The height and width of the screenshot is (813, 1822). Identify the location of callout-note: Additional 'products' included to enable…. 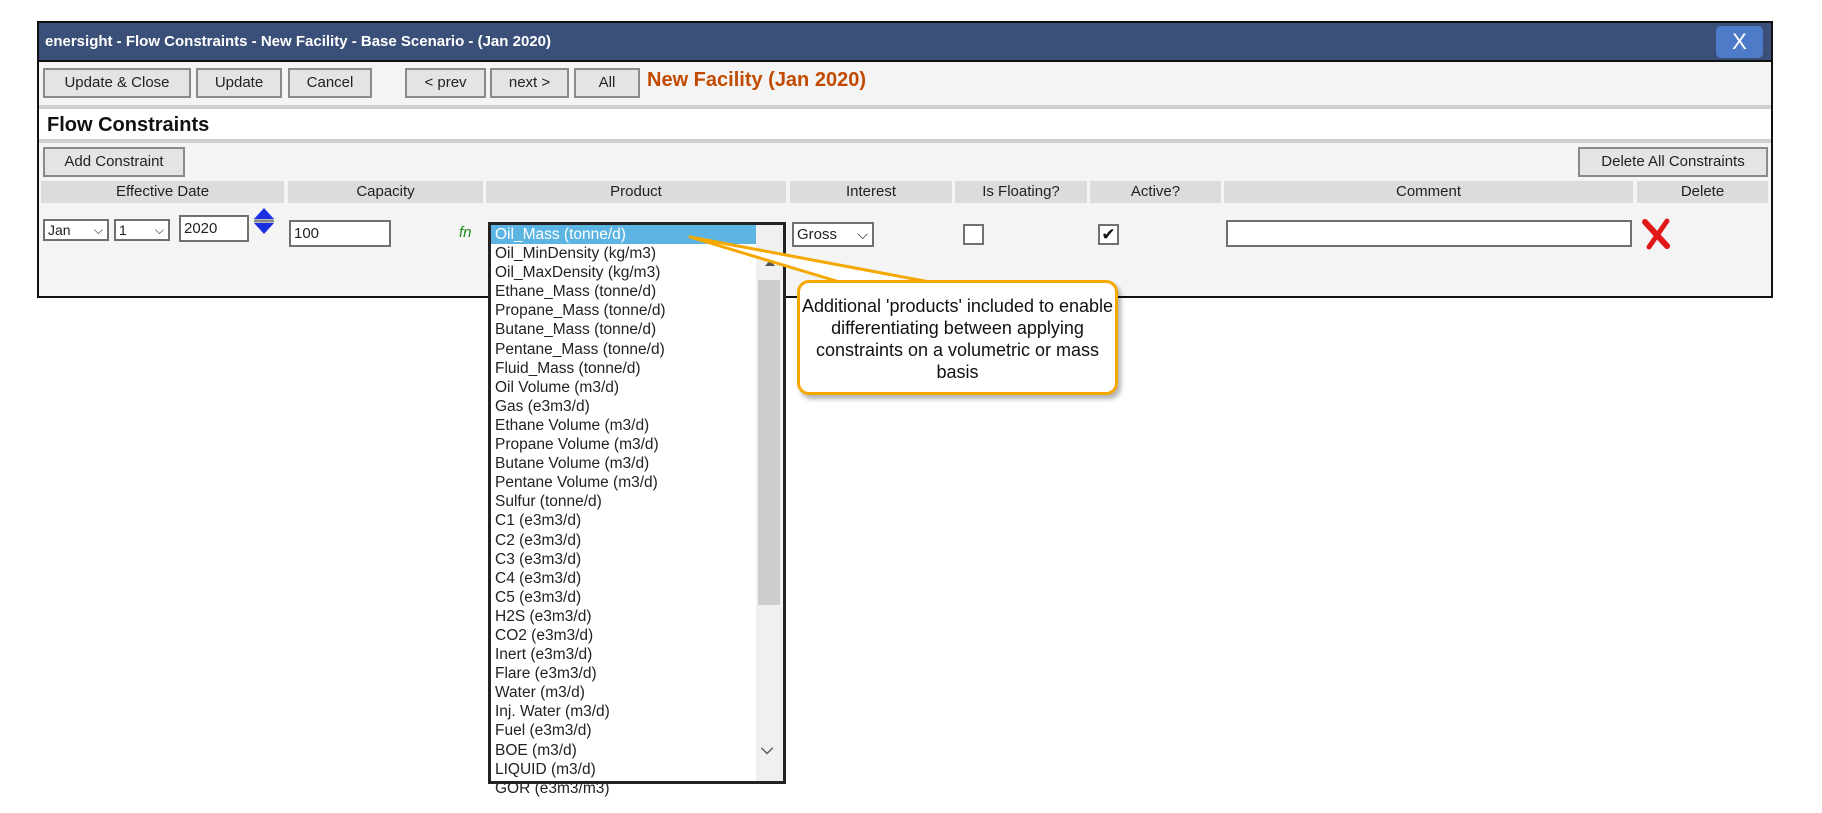
(957, 337).